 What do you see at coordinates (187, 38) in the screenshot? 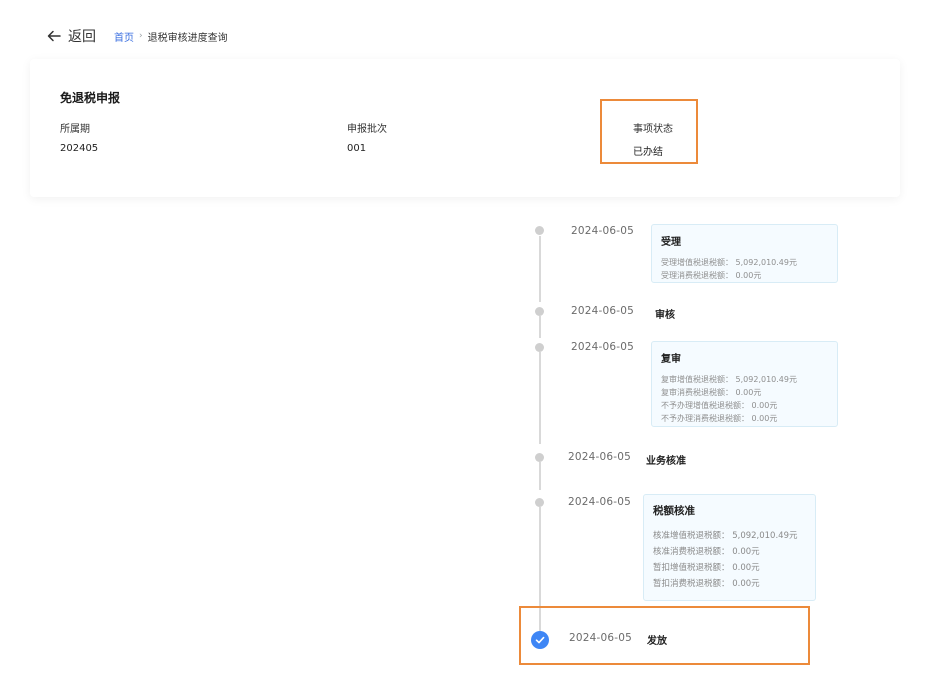
I see `breadcrumb-current: 退税审核进度查询` at bounding box center [187, 38].